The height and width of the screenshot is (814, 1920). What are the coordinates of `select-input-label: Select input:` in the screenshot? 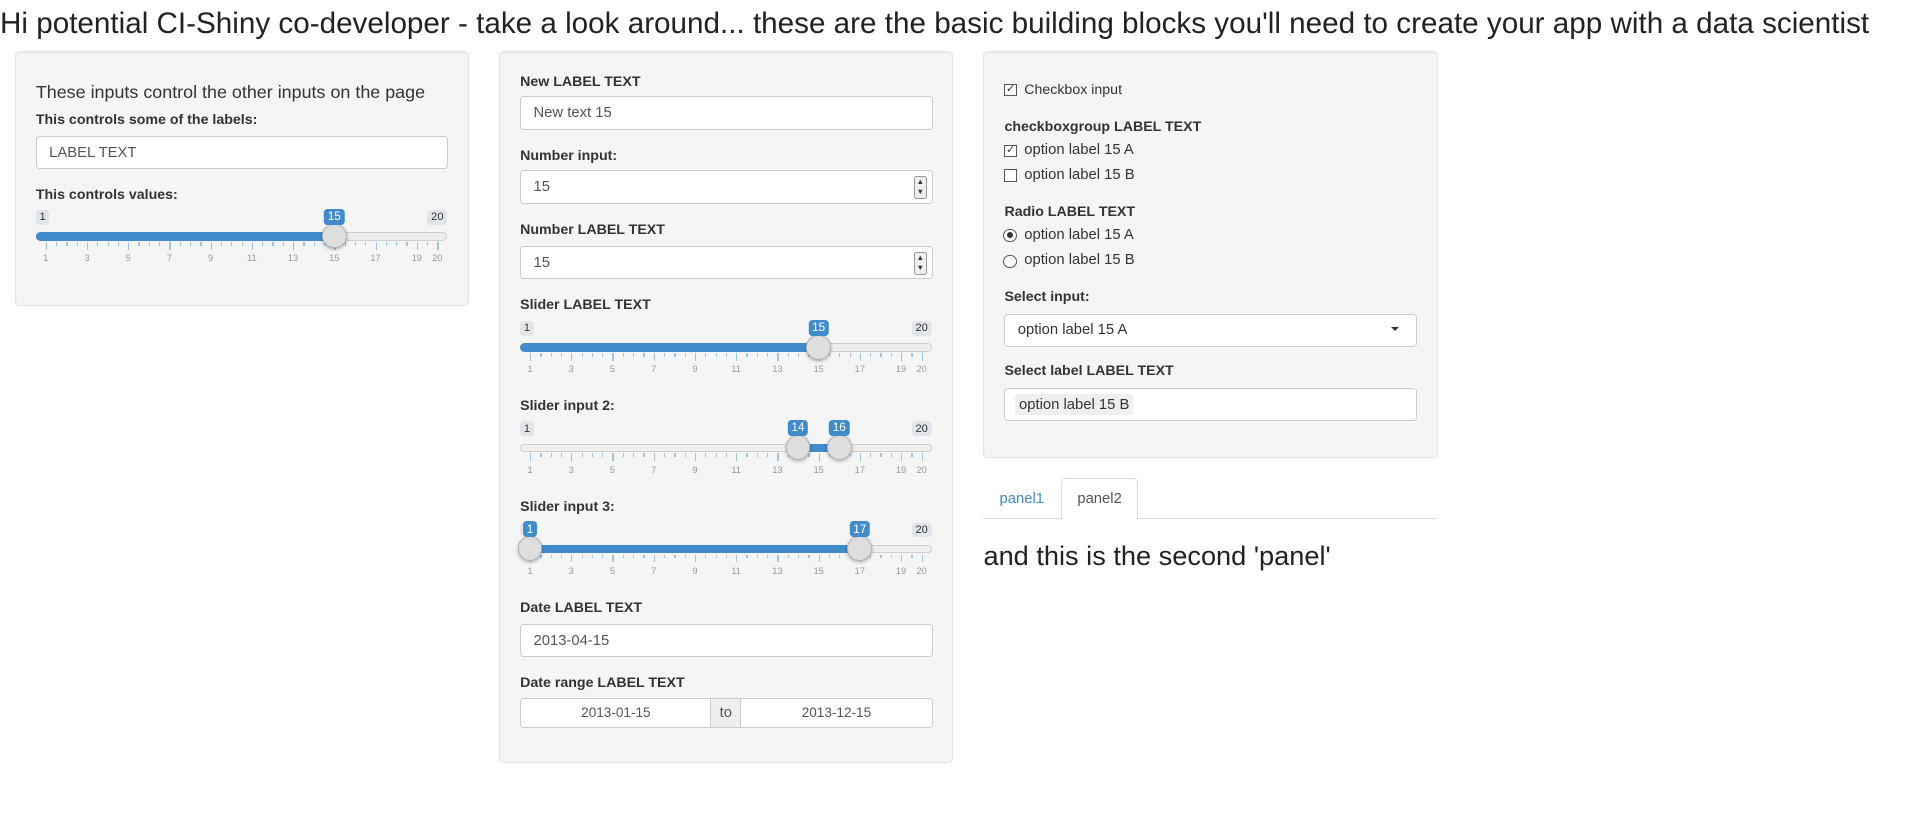 It's located at (1047, 297).